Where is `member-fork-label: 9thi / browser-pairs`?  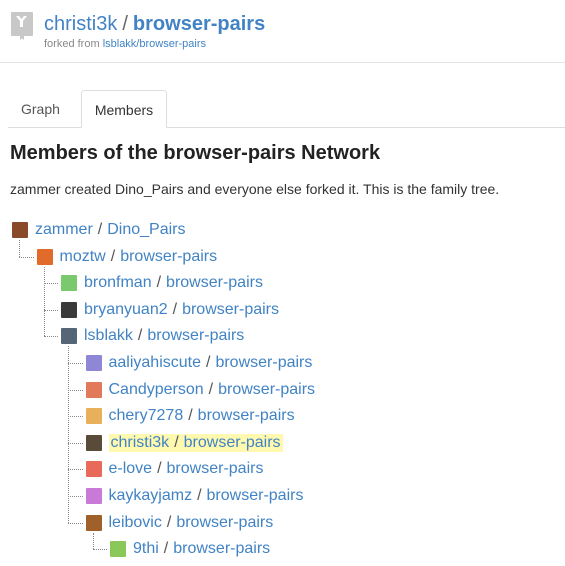 member-fork-label: 9thi / browser-pairs is located at coordinates (201, 549).